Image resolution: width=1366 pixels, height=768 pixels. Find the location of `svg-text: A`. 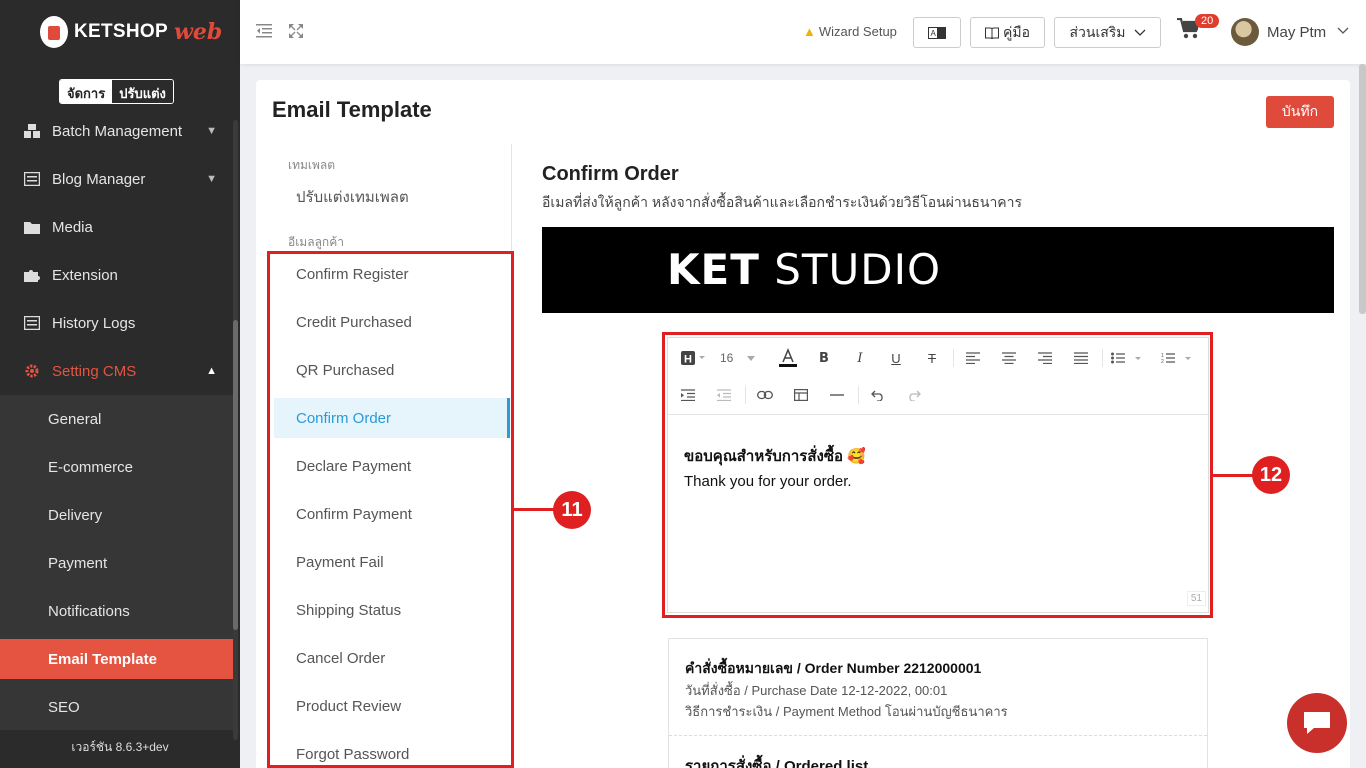

svg-text: A is located at coordinates (934, 33).